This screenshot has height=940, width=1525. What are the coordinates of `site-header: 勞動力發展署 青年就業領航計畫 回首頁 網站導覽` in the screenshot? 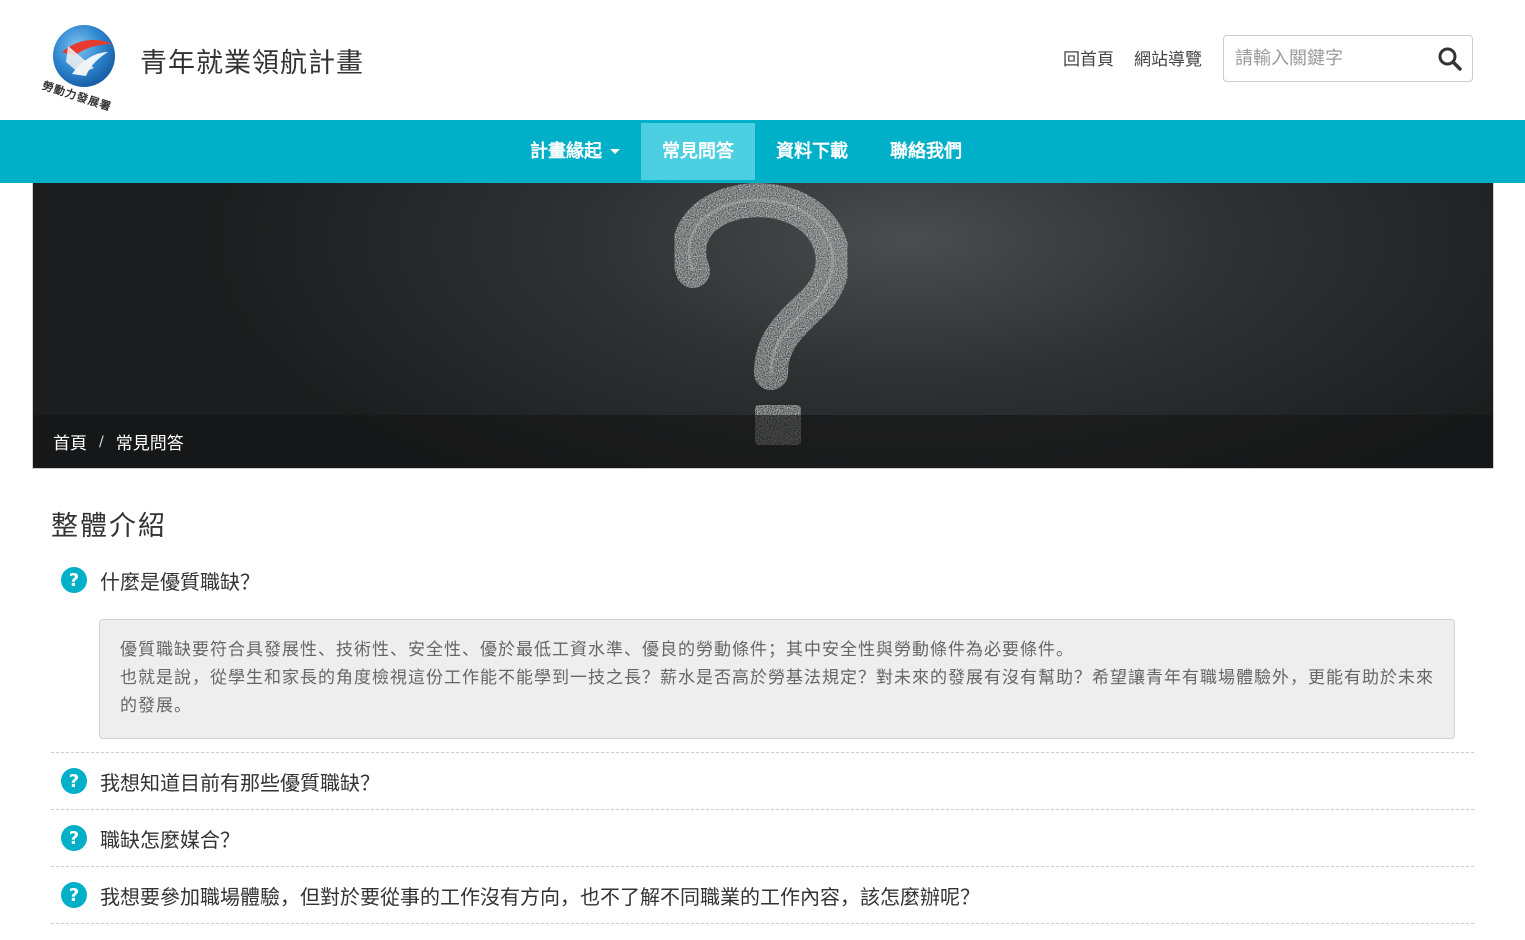 It's located at (762, 60).